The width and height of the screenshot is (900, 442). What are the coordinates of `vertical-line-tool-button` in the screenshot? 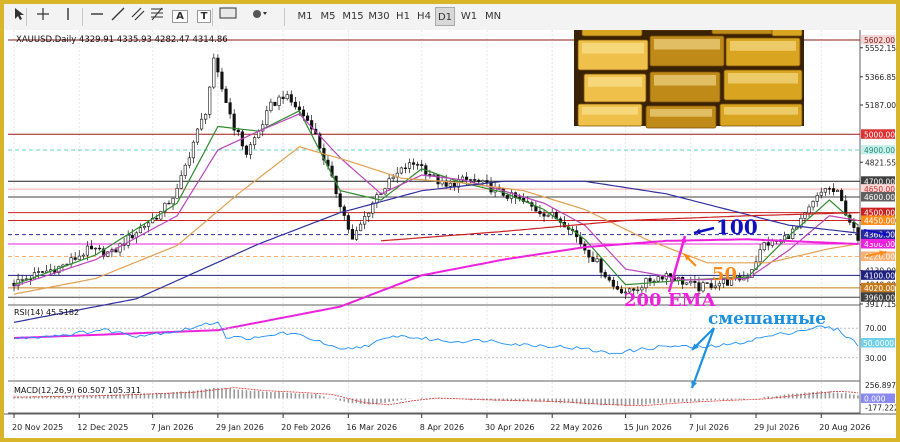 It's located at (68, 16).